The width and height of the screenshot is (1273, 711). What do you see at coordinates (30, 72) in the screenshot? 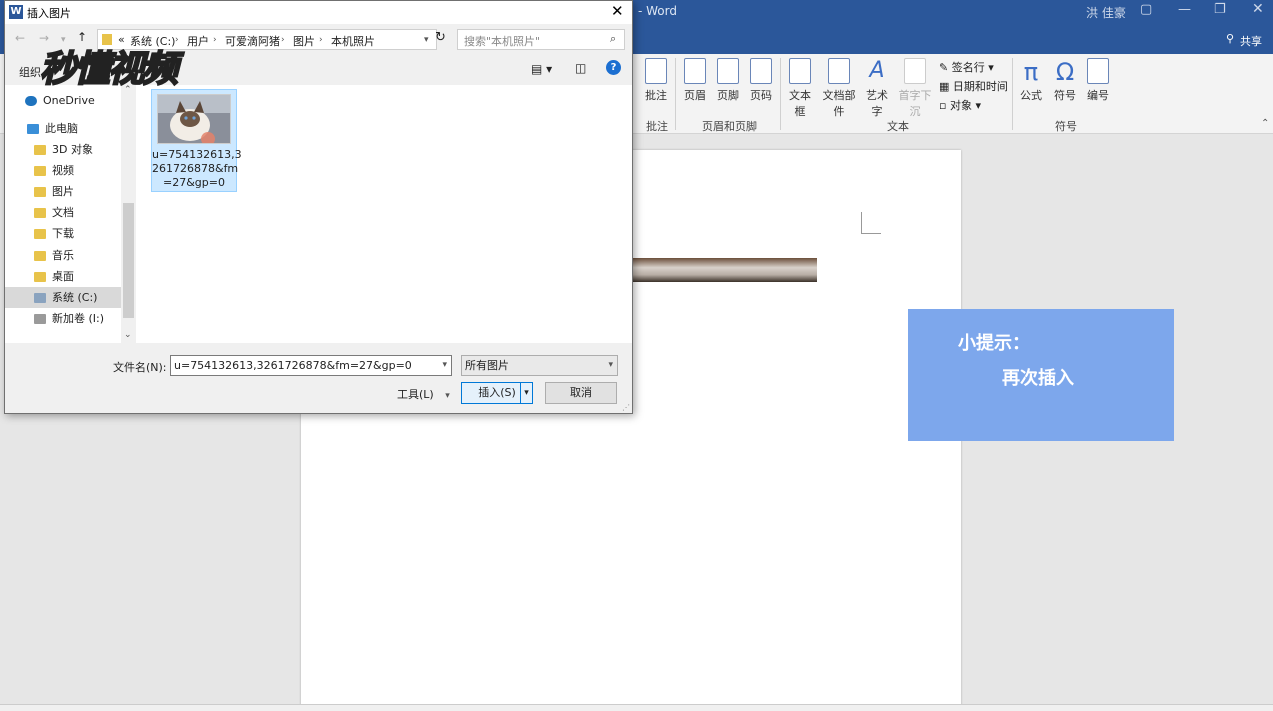
I see `organize-button: 组织` at bounding box center [30, 72].